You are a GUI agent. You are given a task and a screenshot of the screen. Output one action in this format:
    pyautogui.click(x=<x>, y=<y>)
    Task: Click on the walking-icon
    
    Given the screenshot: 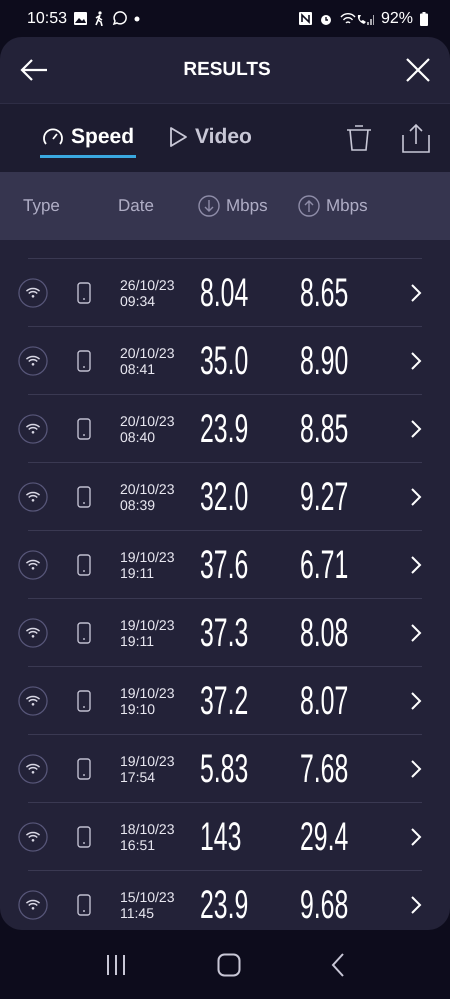 What is the action you would take?
    pyautogui.click(x=100, y=18)
    